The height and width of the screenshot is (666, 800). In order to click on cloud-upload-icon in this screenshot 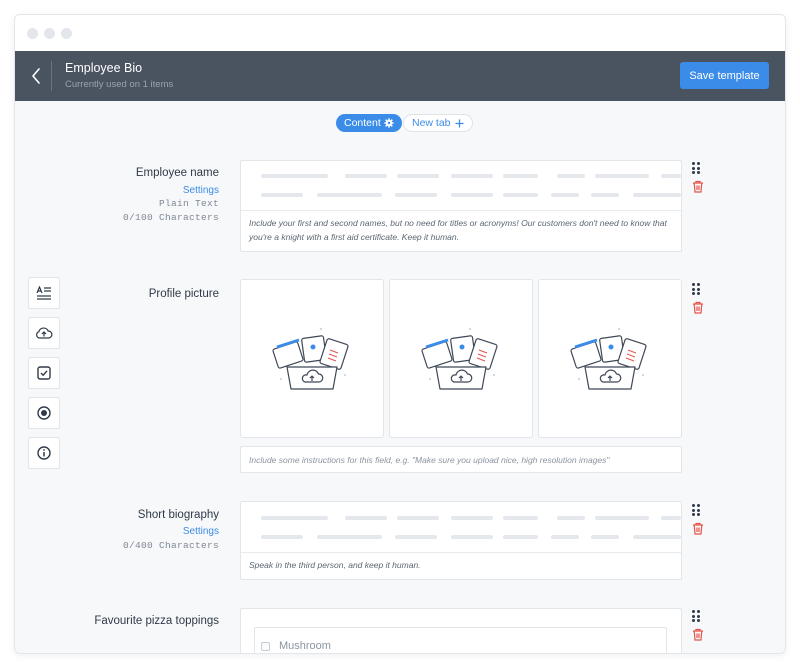, I will do `click(44, 333)`.